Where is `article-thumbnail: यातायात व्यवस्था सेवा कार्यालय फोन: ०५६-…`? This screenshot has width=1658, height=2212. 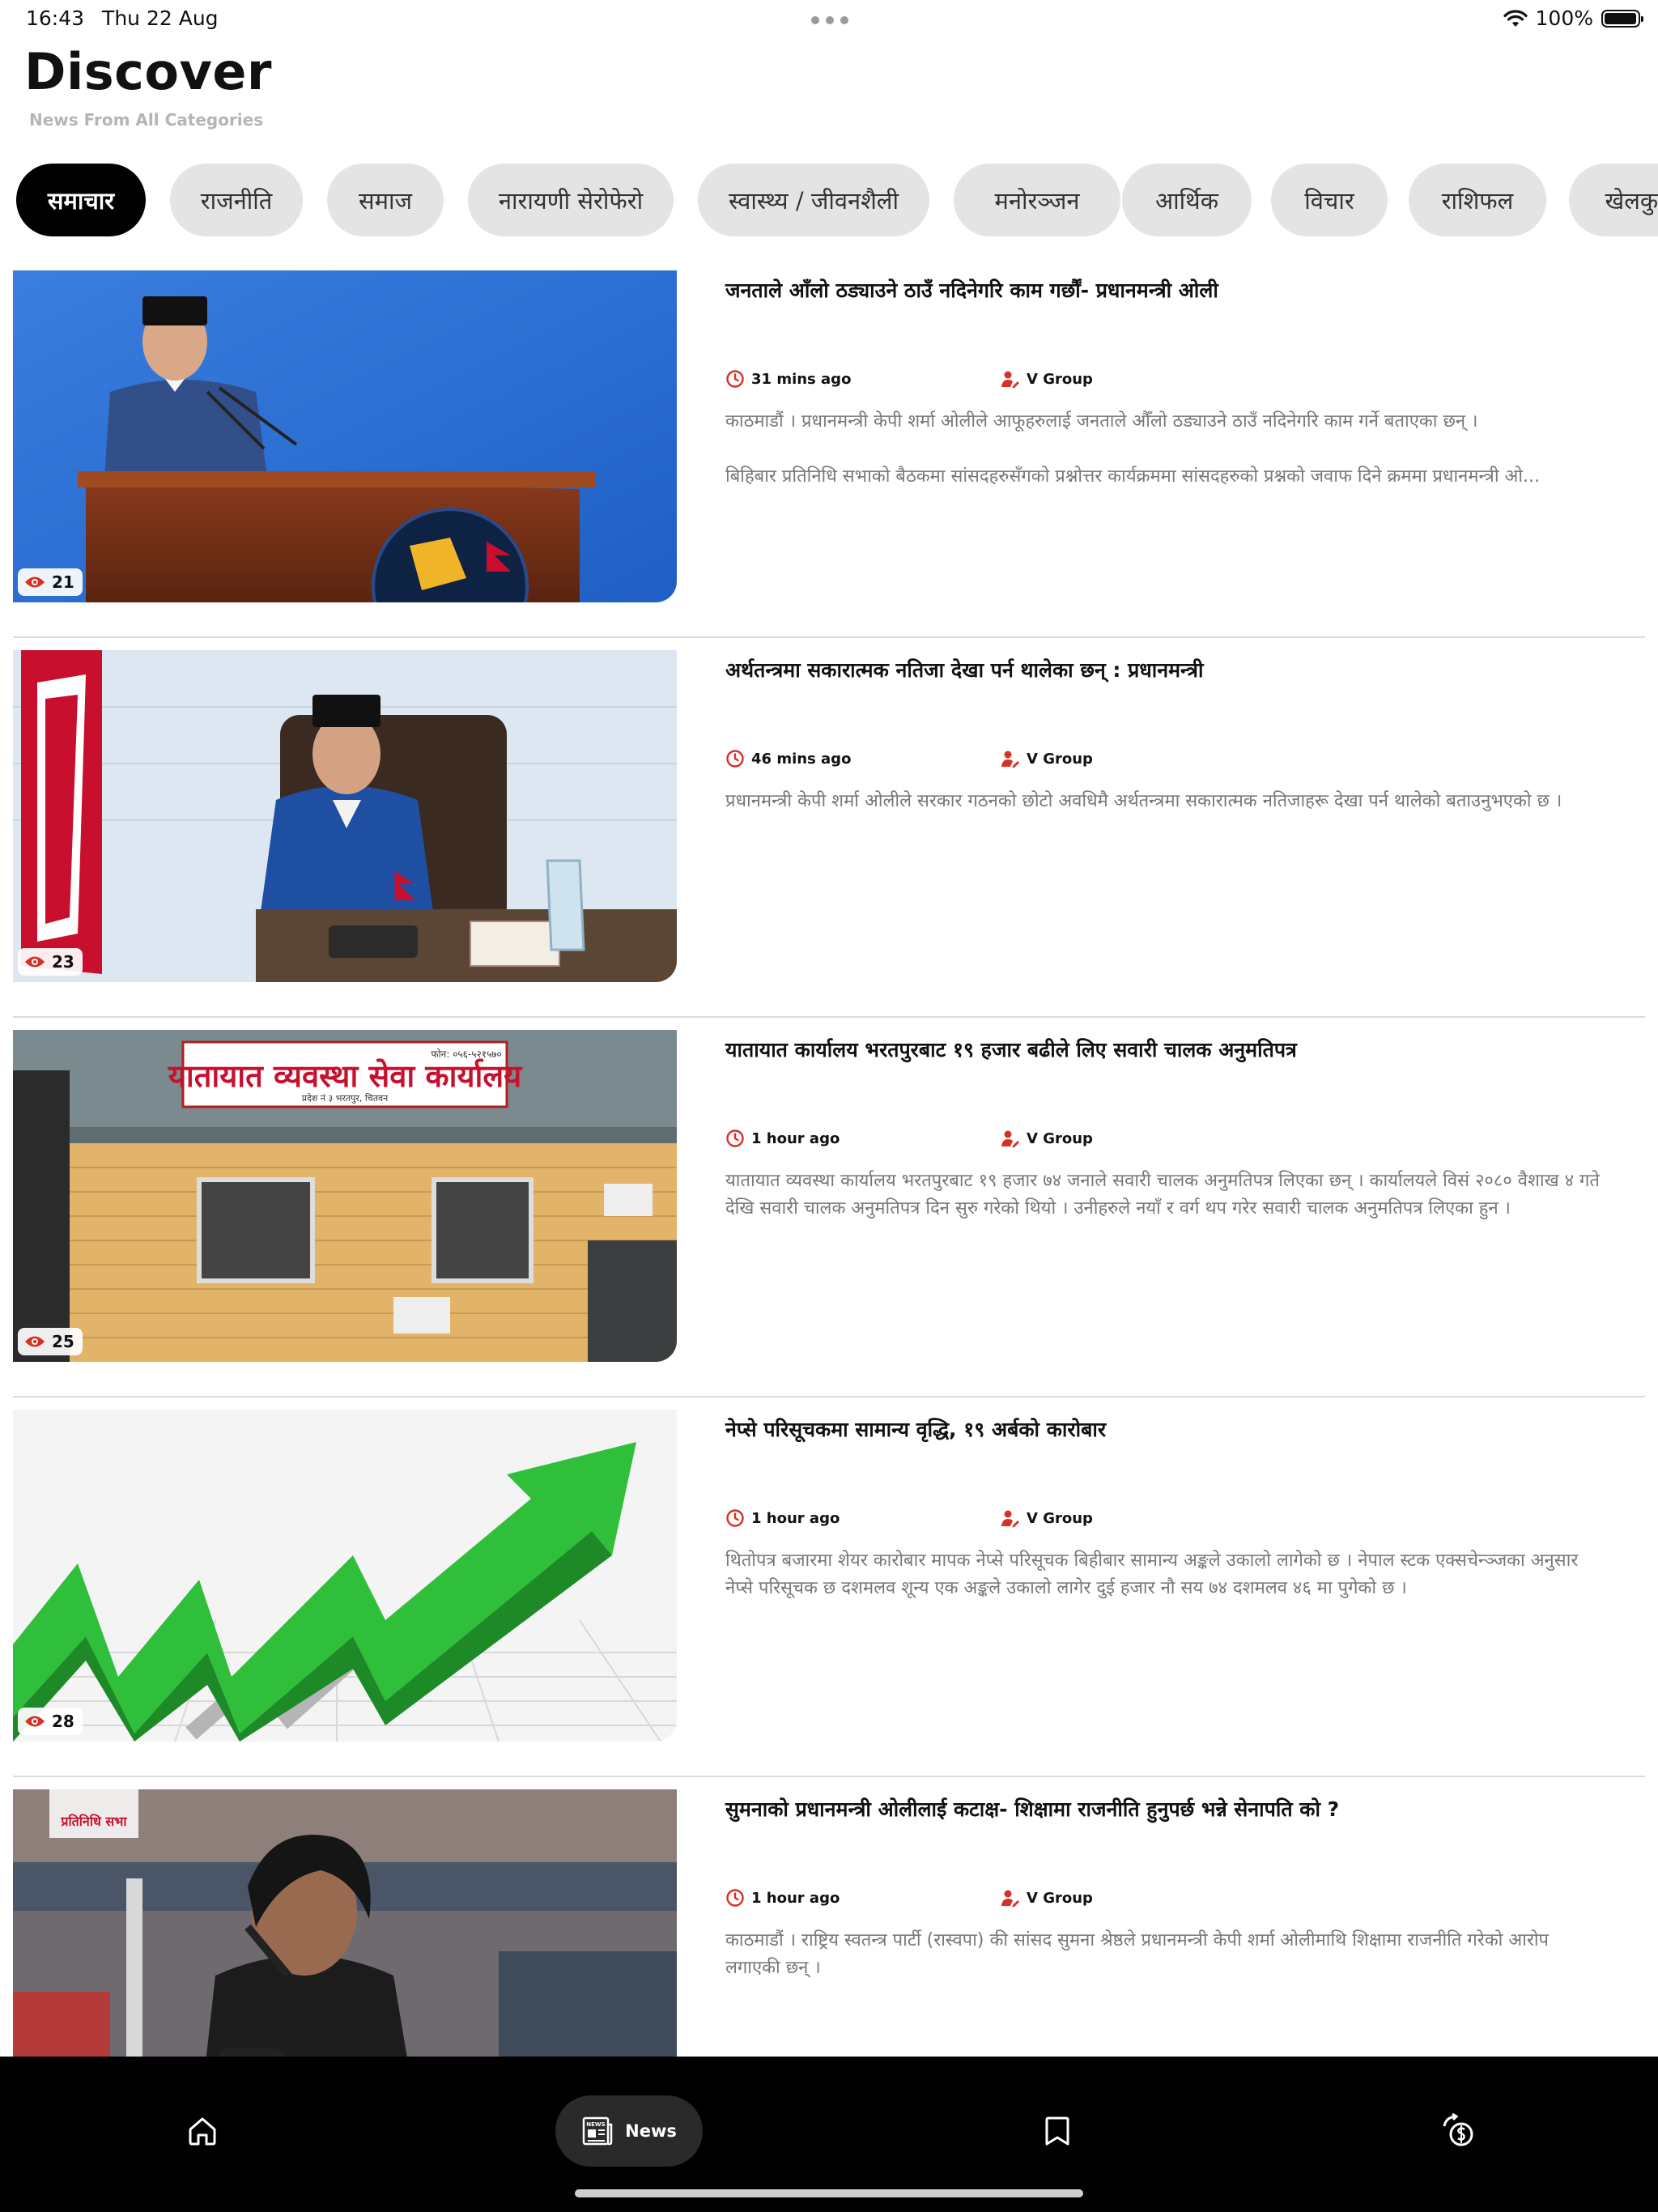
article-thumbnail: यातायात व्यवस्था सेवा कार्यालय फोन: ०५६-… is located at coordinates (345, 1196).